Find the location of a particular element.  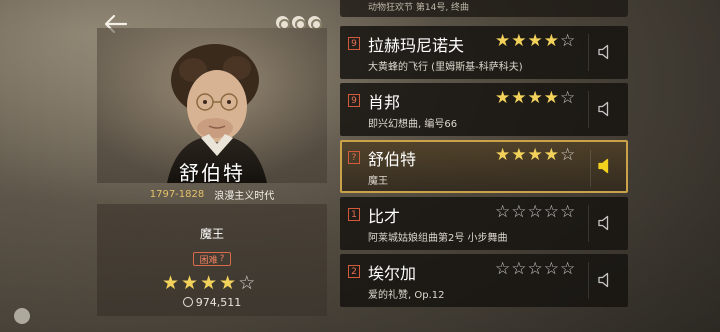

song-subtitle: 爱的礼赞, Op.12 is located at coordinates (406, 295).